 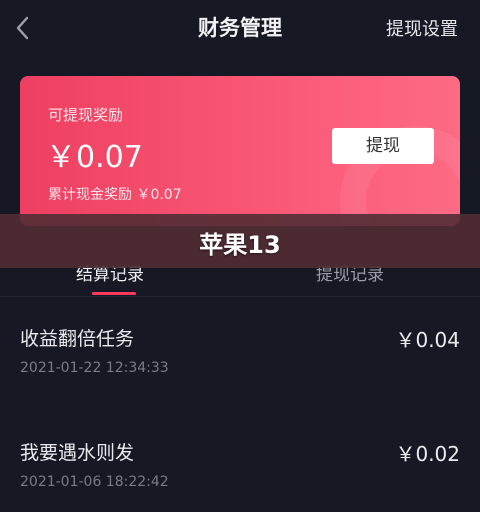 I want to click on caption-banner: 苹果13, so click(x=240, y=241).